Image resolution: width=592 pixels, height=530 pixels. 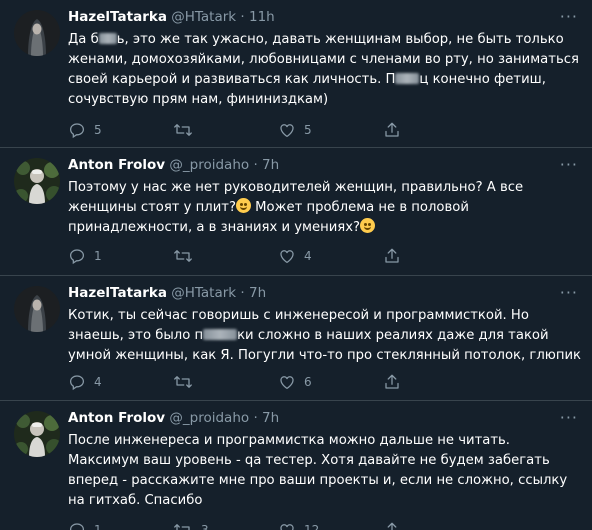 What do you see at coordinates (330, 382) in the screenshot?
I see `like-button: 6` at bounding box center [330, 382].